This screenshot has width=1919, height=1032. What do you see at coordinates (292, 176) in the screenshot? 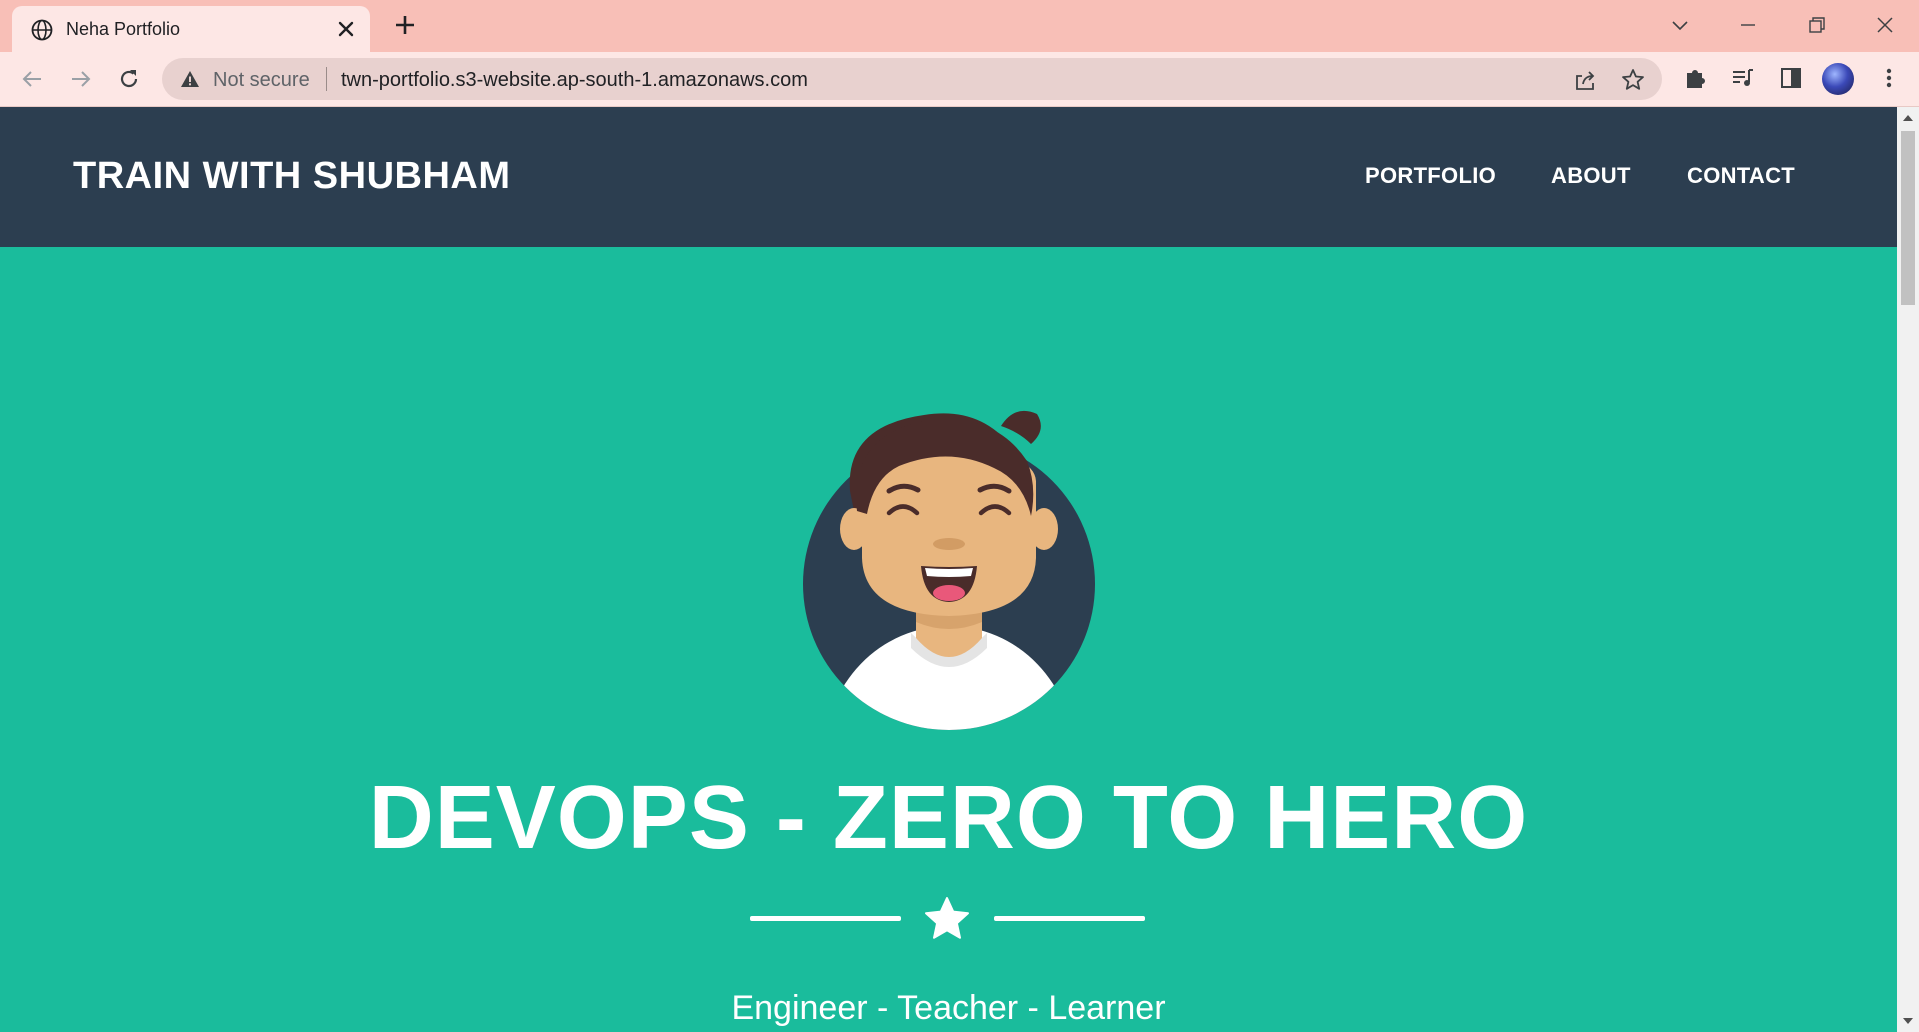
I see `site-brand: TRAIN WITH SHUBHAM` at bounding box center [292, 176].